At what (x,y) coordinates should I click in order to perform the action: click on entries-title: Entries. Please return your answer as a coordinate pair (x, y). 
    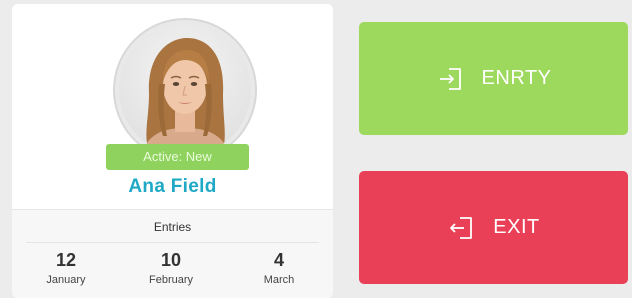
    Looking at the image, I should click on (172, 227).